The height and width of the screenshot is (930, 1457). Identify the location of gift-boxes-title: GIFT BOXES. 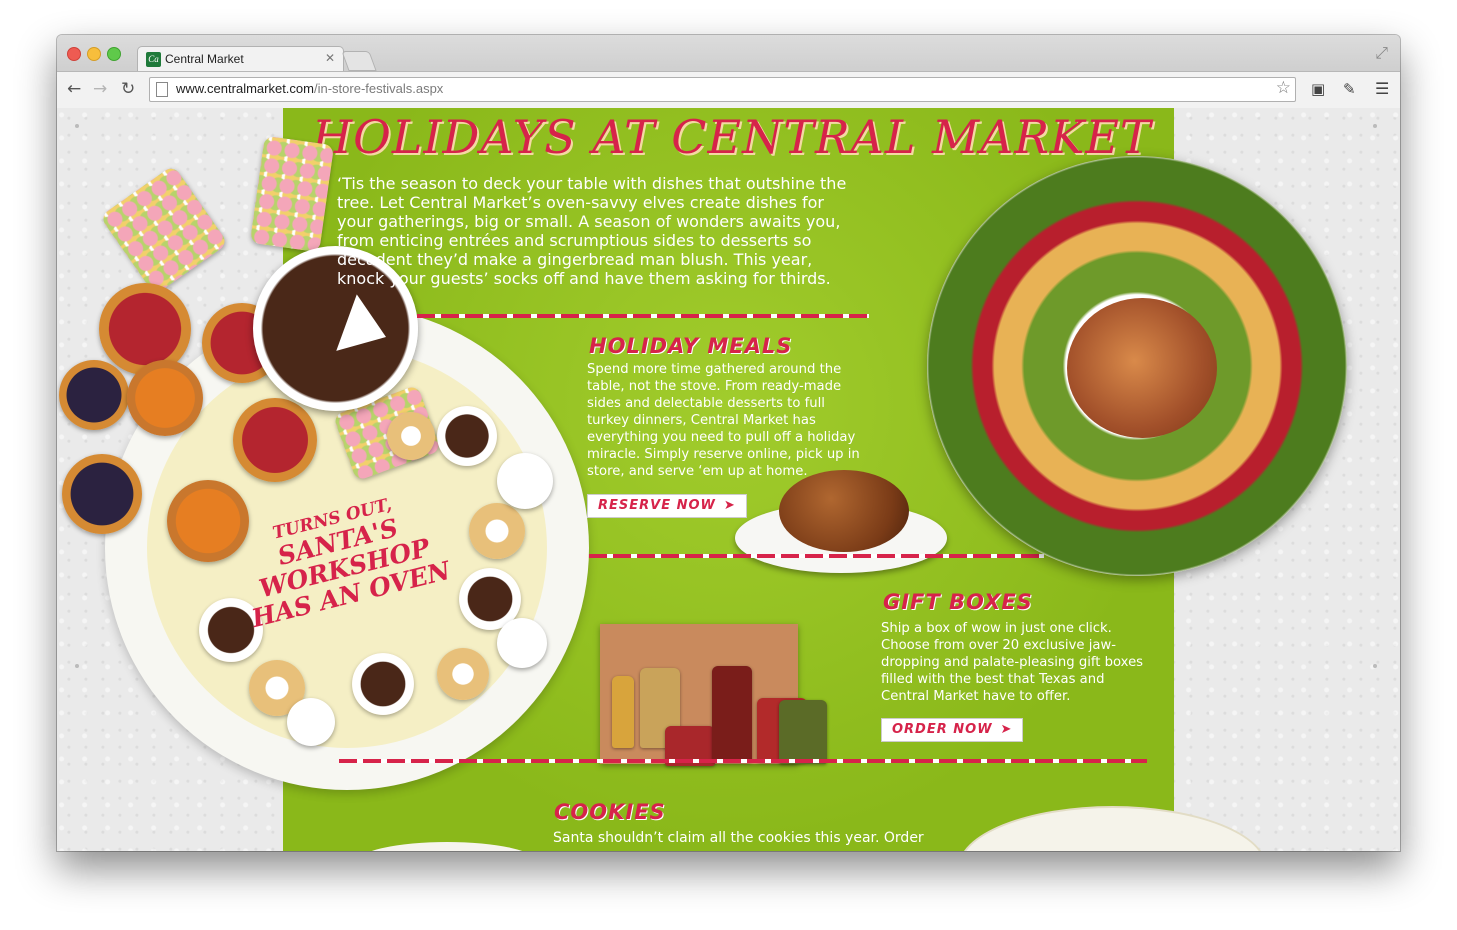
(958, 602).